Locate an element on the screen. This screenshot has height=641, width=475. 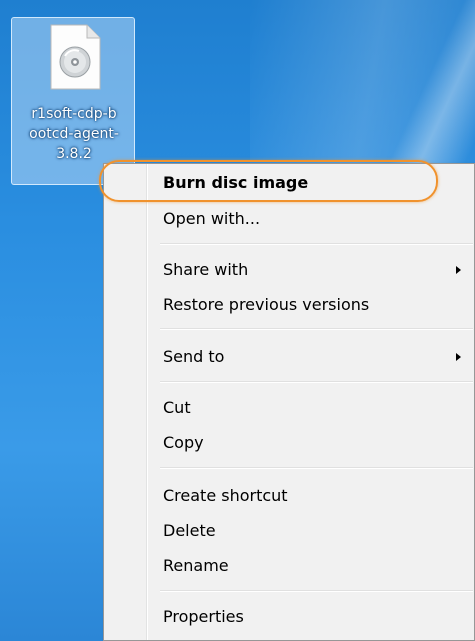
file-name-label: r1soft-cdp-b ootcd-agent- 3.8.2 is located at coordinates (74, 134).